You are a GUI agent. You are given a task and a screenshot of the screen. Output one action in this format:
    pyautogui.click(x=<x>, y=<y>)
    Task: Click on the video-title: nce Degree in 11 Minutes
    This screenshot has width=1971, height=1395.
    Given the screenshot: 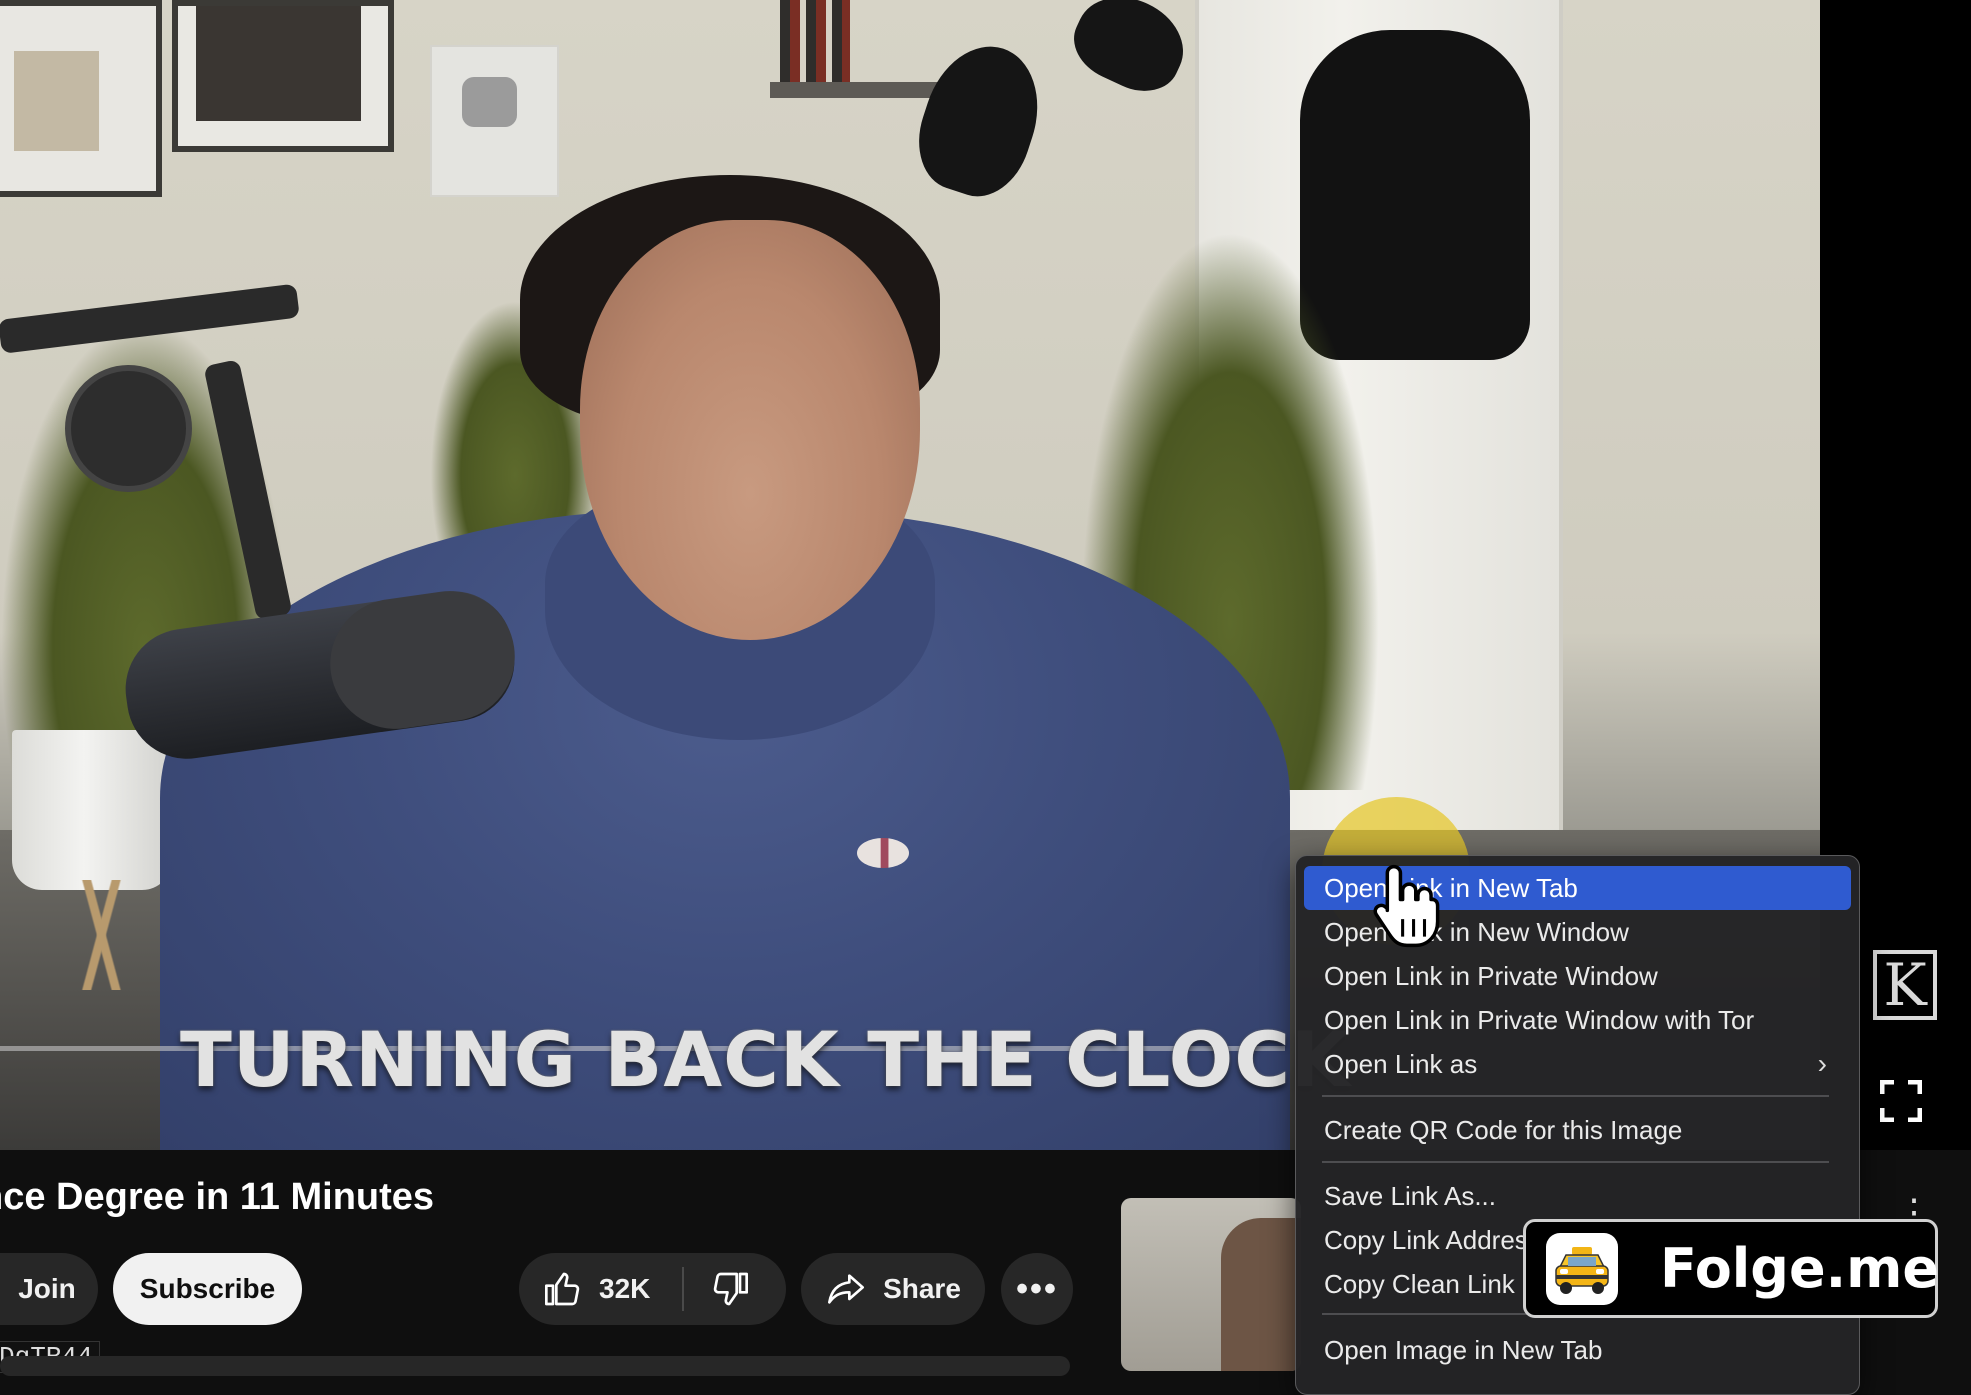 What is the action you would take?
    pyautogui.click(x=217, y=1197)
    